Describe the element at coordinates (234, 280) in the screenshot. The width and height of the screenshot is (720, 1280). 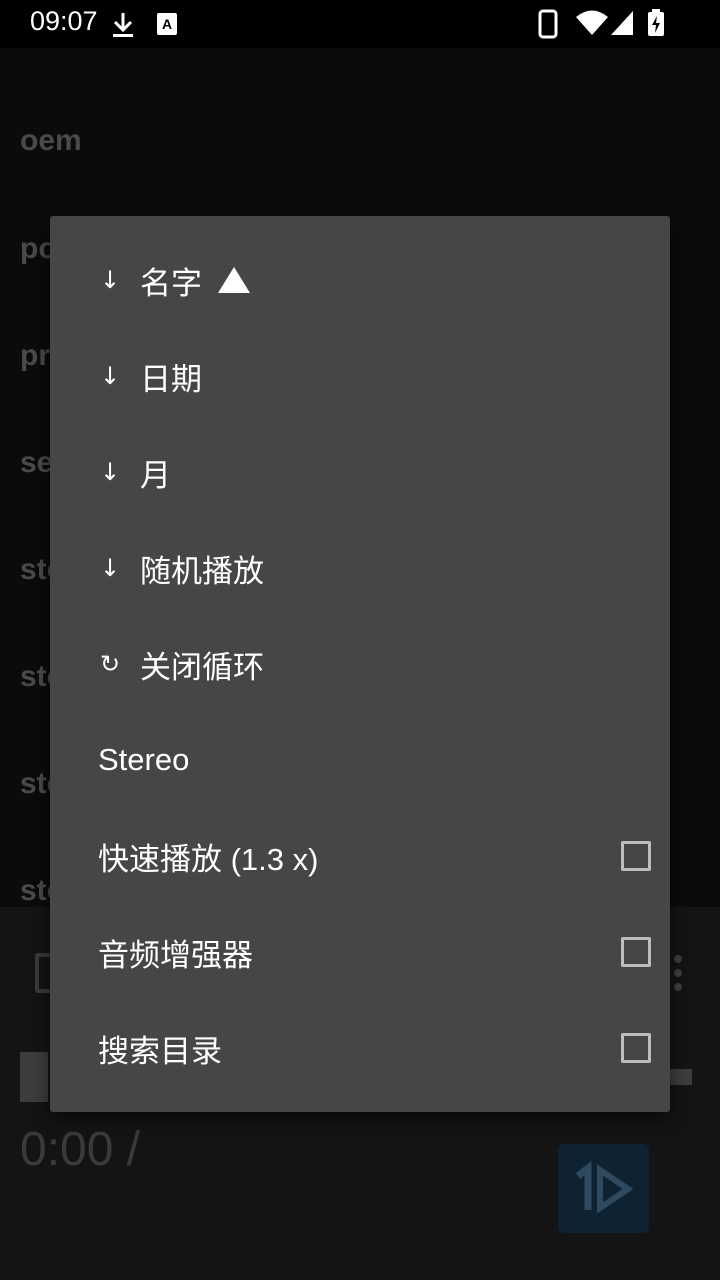
I see `sort-ascending-icon` at that location.